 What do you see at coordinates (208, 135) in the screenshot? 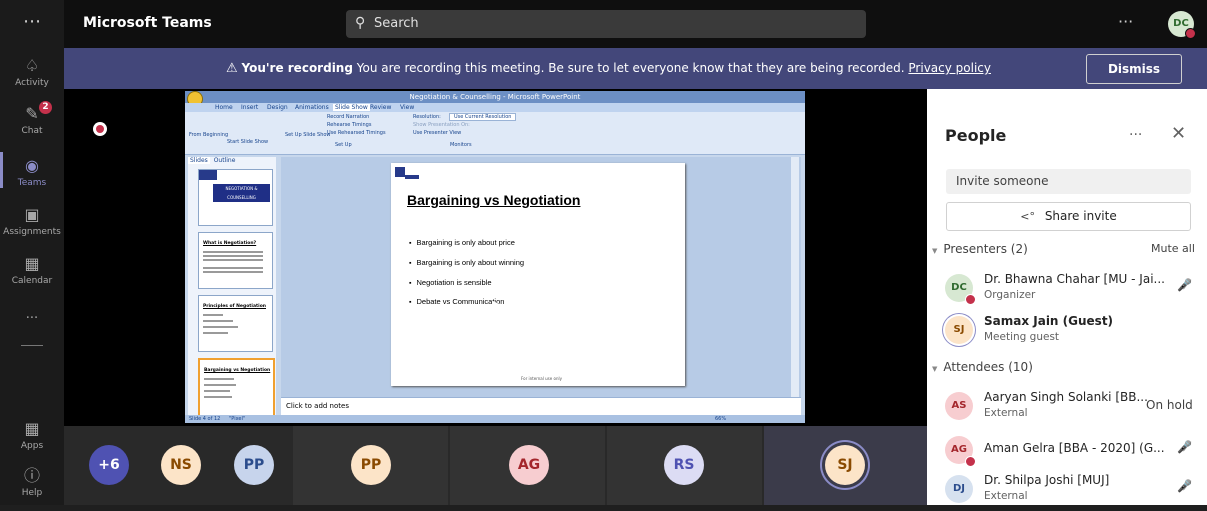
I see `ppt-from-beginning-button: From Beginning` at bounding box center [208, 135].